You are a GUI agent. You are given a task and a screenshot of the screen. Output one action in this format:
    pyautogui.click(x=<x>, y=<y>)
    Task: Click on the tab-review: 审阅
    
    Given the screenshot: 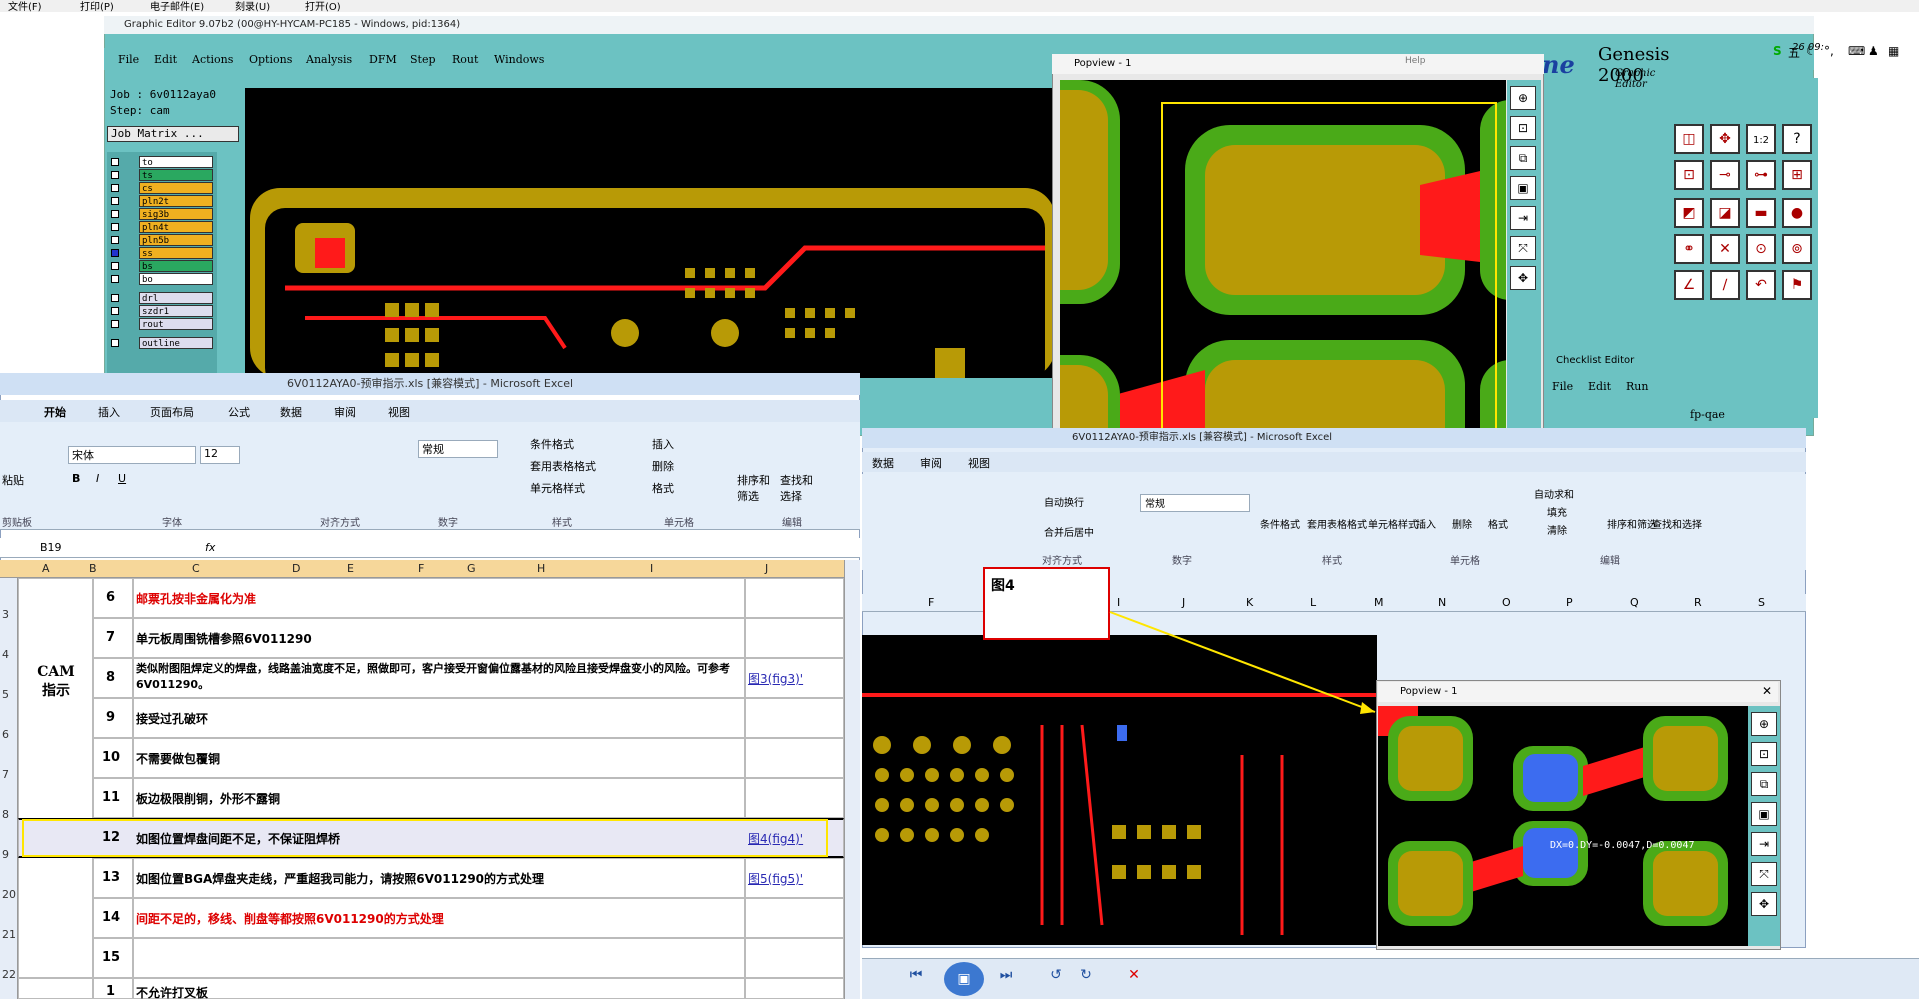 What is the action you would take?
    pyautogui.click(x=345, y=412)
    